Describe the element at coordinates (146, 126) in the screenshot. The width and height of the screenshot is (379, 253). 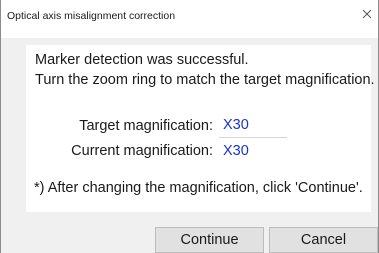
I see `target-magnification-label: Target magnification:` at that location.